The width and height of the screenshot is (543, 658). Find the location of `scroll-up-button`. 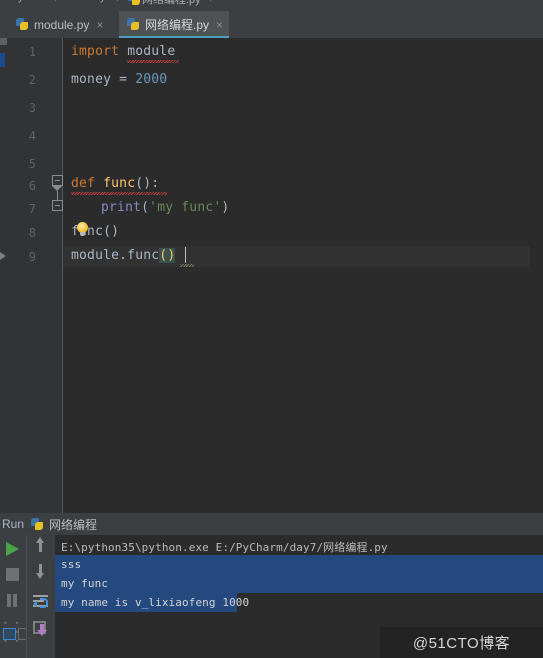

scroll-up-button is located at coordinates (40, 549).